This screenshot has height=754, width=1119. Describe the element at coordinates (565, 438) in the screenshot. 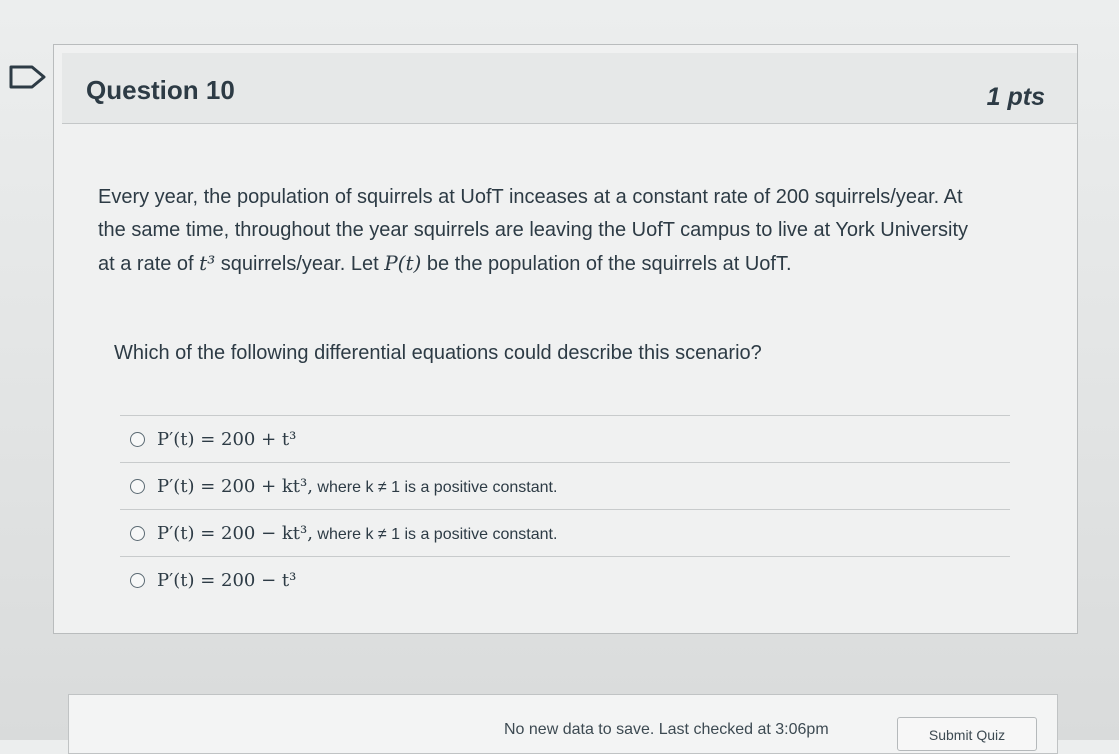

I see `answer-option-1: P′(t) = 200 + t³` at that location.